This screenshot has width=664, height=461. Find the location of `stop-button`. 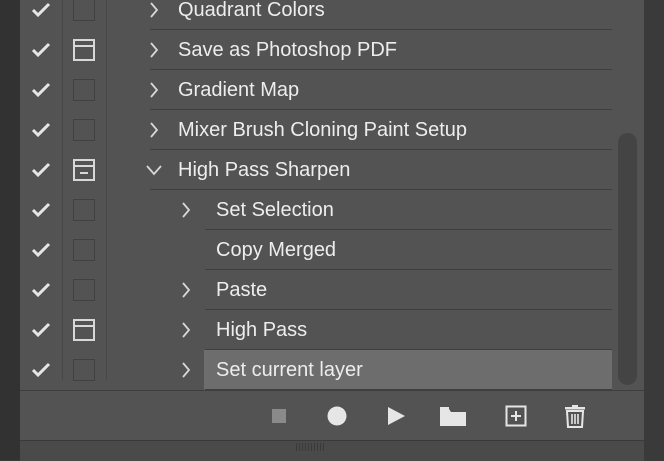

stop-button is located at coordinates (279, 416).